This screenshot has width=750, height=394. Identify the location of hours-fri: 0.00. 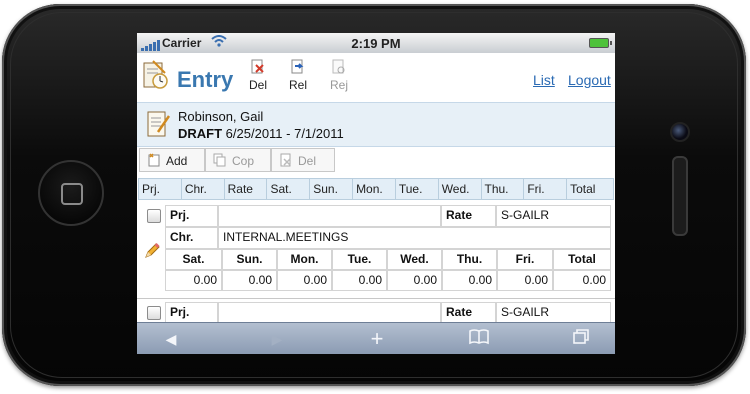
(525, 280).